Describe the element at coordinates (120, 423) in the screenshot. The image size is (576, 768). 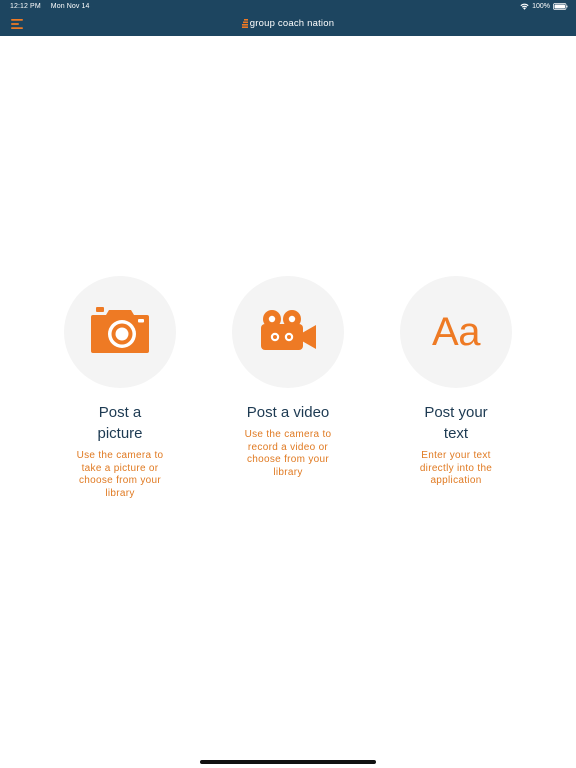
I see `post-picture-title: Post a picture` at that location.